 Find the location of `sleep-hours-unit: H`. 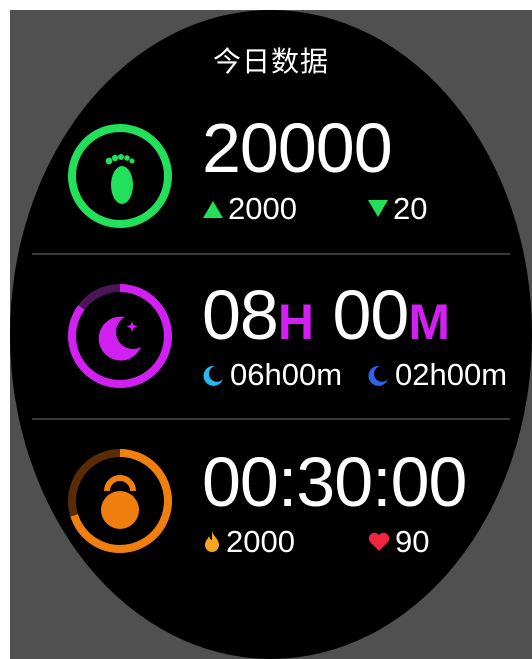

sleep-hours-unit: H is located at coordinates (295, 322).